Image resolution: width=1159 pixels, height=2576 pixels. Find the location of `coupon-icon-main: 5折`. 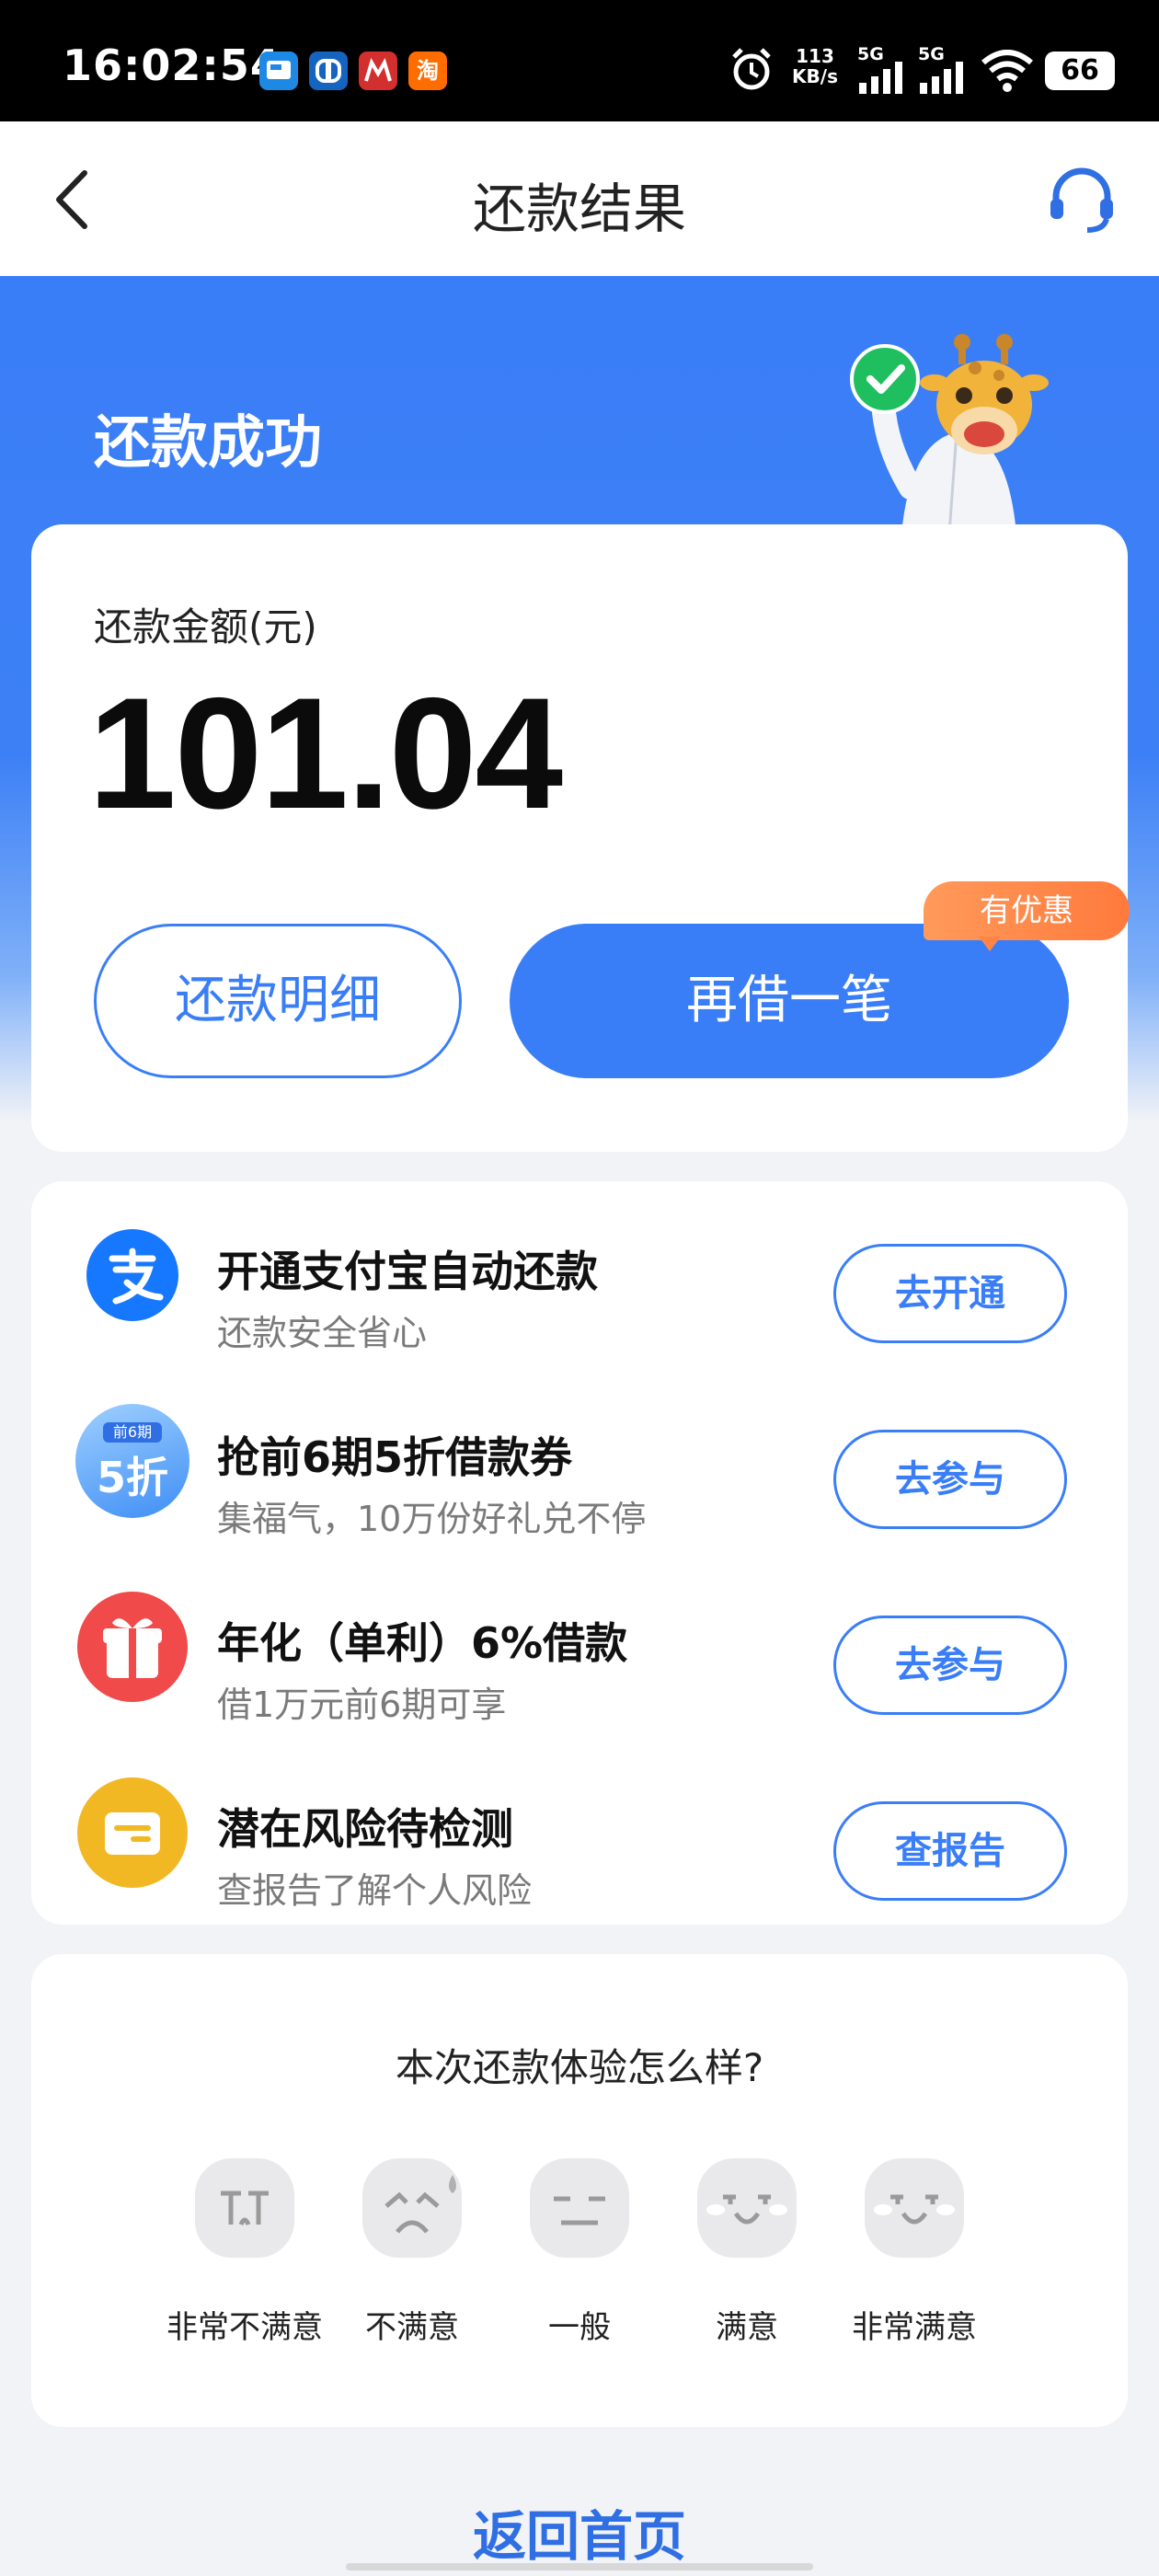

coupon-icon-main: 5折 is located at coordinates (132, 1477).